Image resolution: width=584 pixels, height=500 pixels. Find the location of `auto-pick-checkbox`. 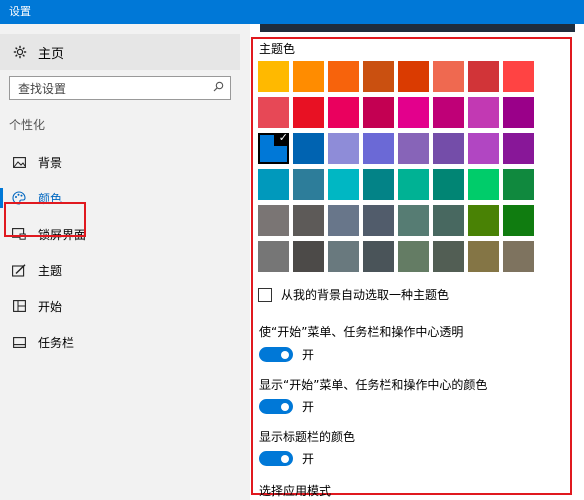

auto-pick-checkbox is located at coordinates (265, 294).